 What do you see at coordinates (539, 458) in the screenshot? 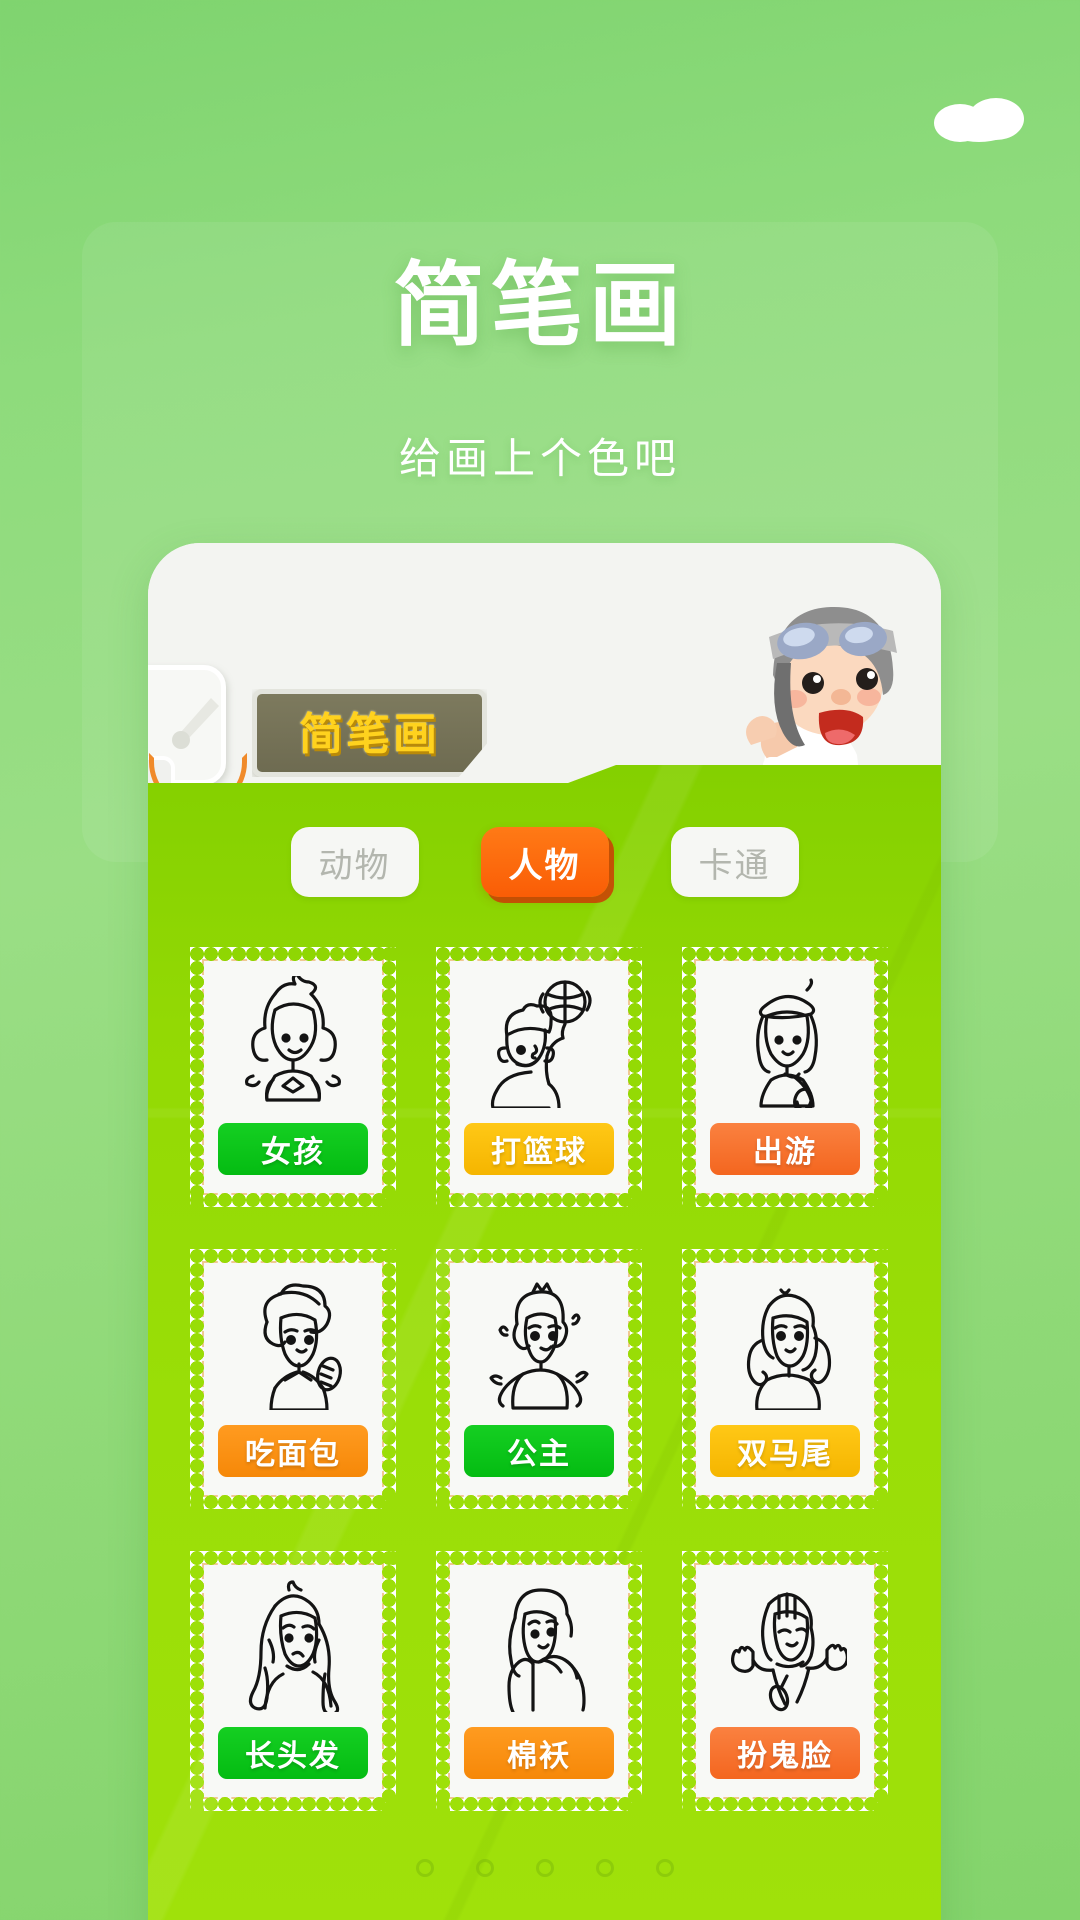
I see `page-subtitle: 给画上个色吧` at bounding box center [539, 458].